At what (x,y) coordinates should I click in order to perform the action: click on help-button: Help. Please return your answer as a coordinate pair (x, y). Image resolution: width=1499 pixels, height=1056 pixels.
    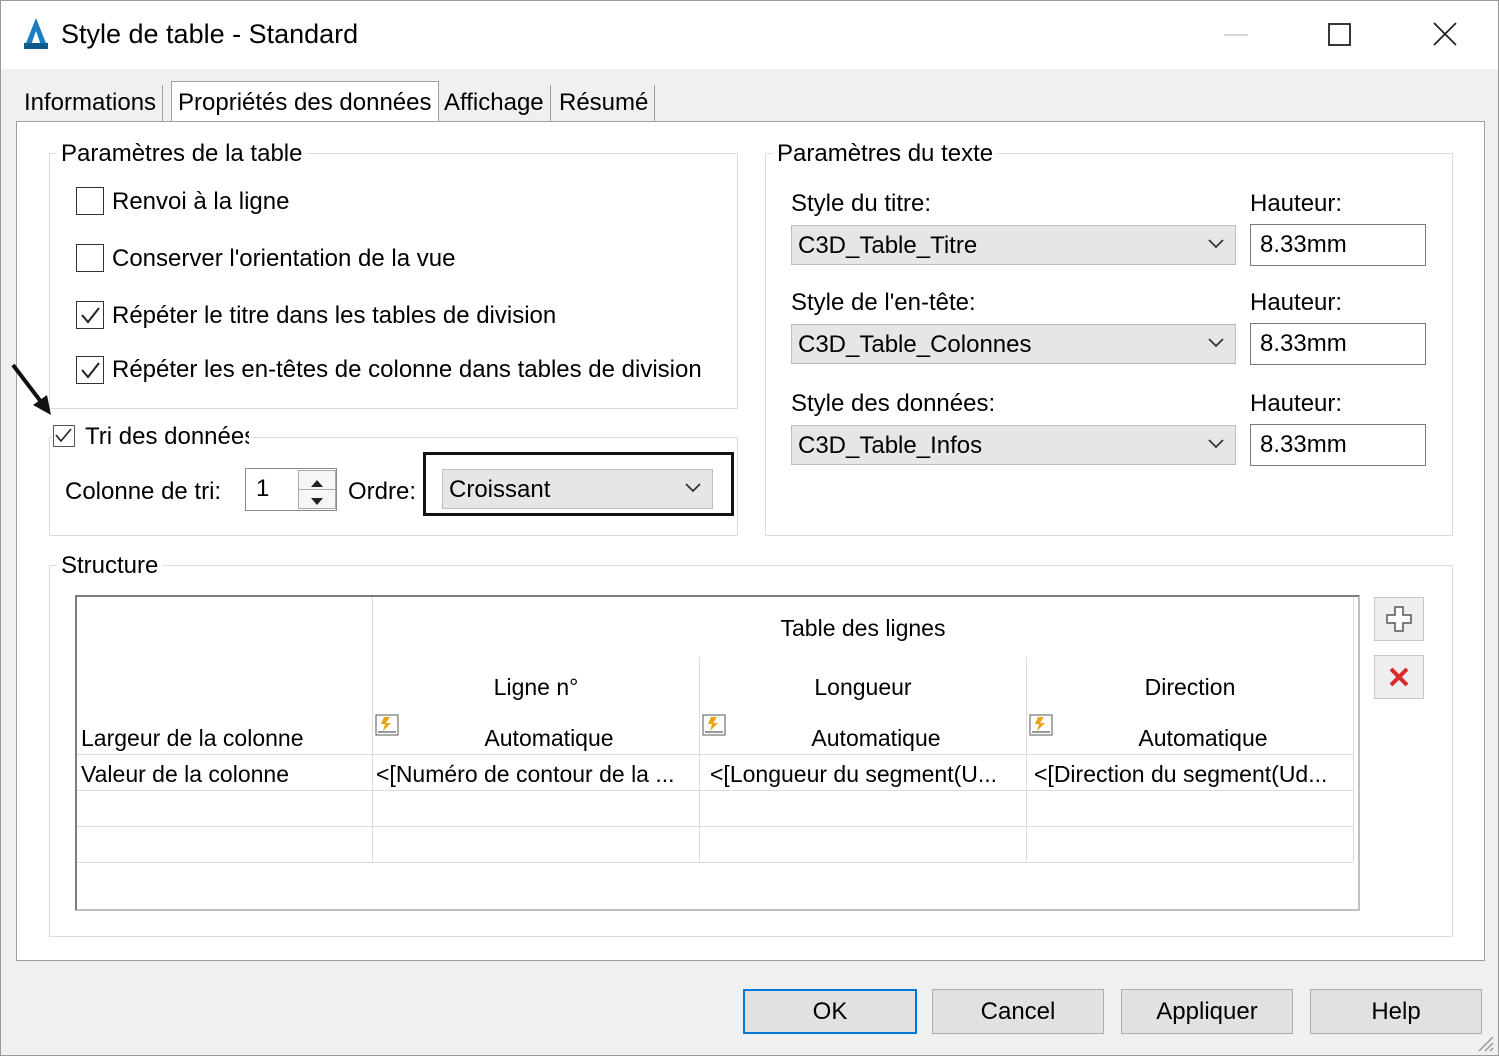
    Looking at the image, I should click on (1396, 1011).